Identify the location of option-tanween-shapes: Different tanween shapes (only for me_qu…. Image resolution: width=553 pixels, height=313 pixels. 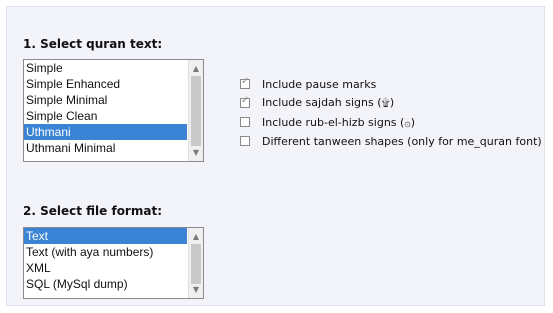
(391, 141).